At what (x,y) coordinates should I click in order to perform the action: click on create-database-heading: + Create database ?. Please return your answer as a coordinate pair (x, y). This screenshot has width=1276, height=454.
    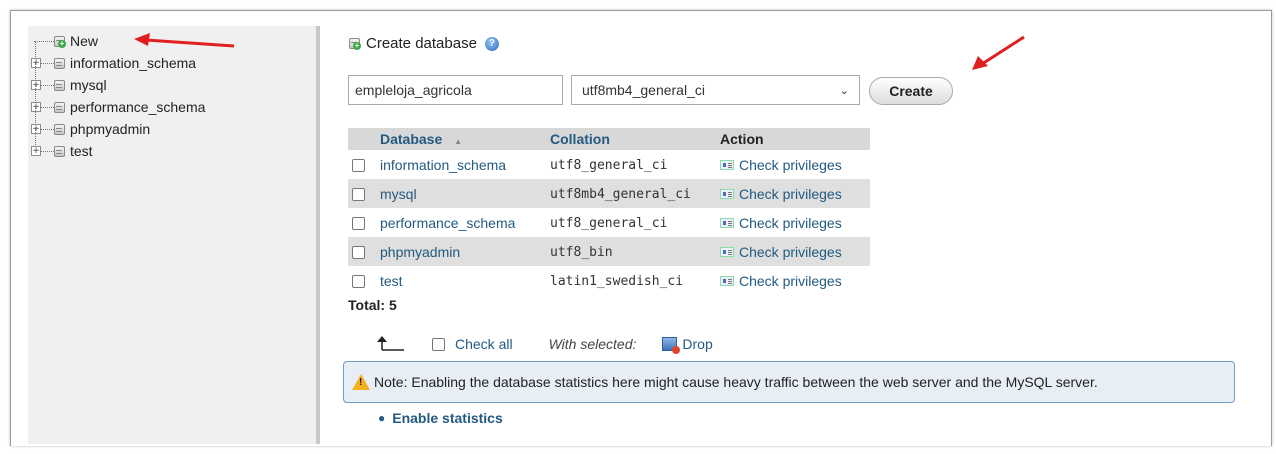
    Looking at the image, I should click on (424, 43).